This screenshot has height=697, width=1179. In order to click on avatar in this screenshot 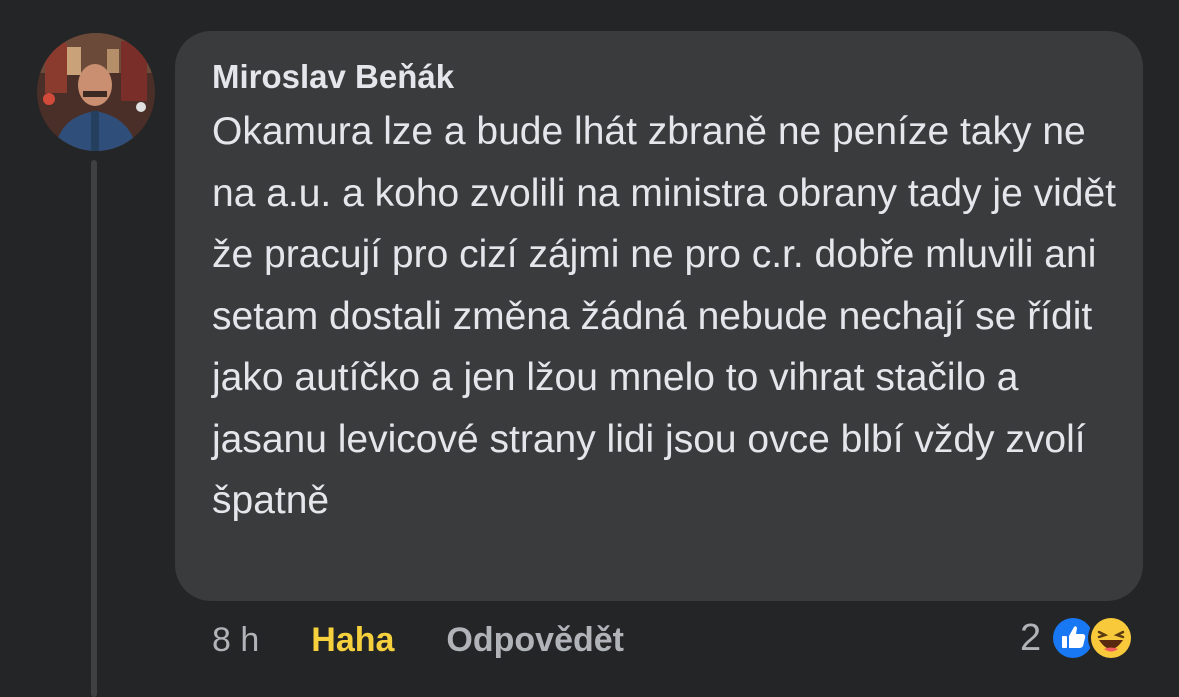, I will do `click(96, 92)`.